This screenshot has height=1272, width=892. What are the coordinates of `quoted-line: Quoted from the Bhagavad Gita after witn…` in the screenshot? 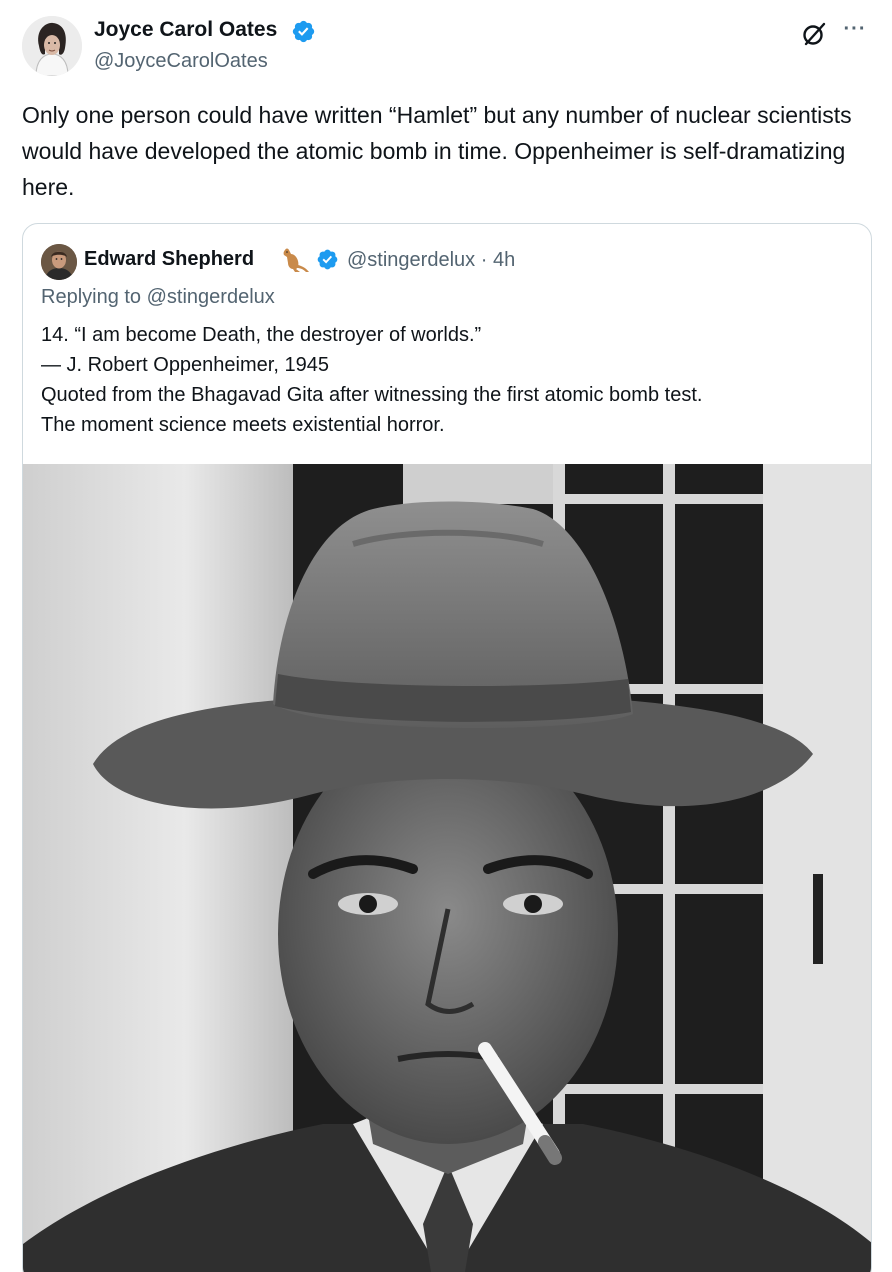 It's located at (372, 395).